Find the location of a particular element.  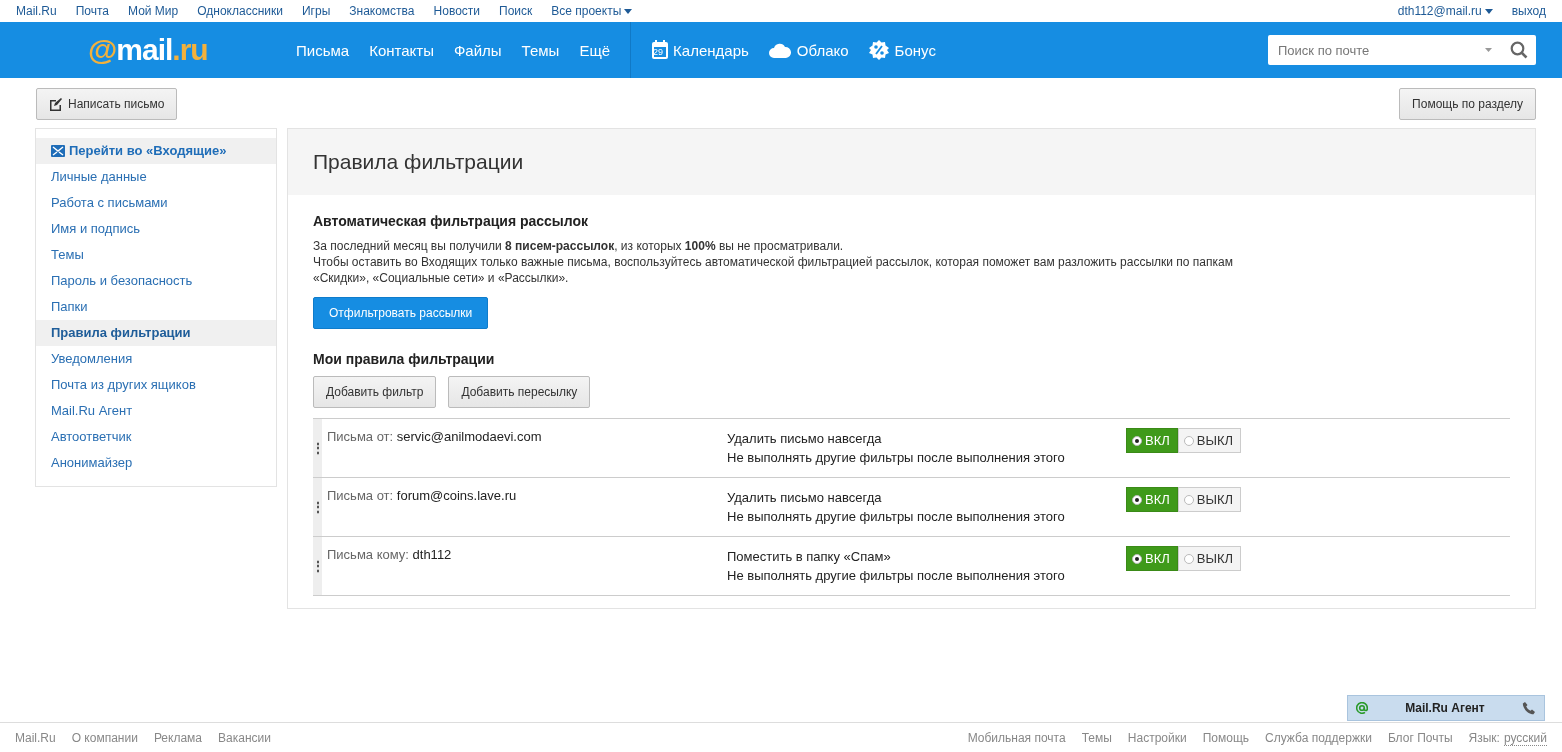

agent-bar: Mail.Ru Агент is located at coordinates (1446, 708).